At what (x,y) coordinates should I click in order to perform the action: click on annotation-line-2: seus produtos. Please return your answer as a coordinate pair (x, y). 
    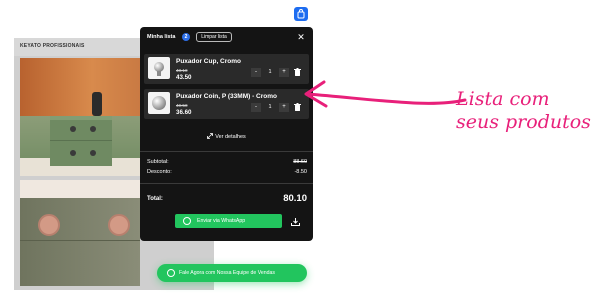
    Looking at the image, I should click on (523, 122).